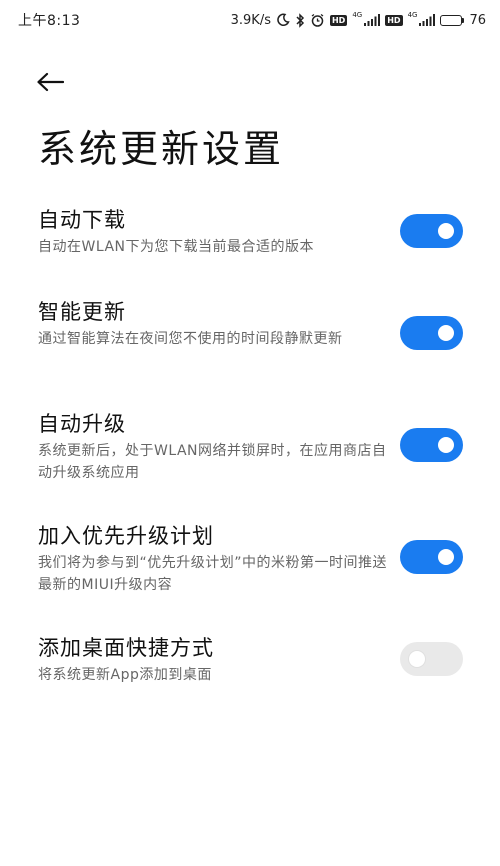 The width and height of the screenshot is (500, 866). I want to click on battery-percent: 76, so click(477, 20).